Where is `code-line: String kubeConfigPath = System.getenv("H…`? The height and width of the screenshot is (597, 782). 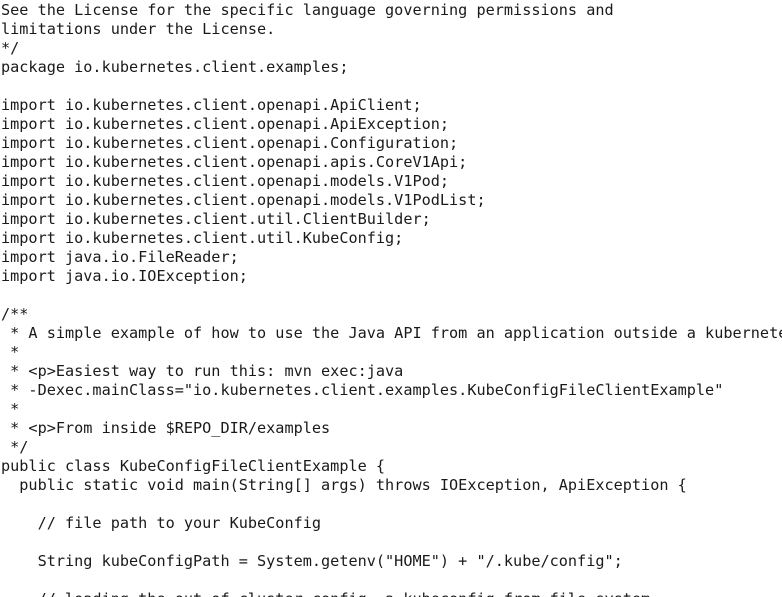 code-line: String kubeConfigPath = System.getenv("H… is located at coordinates (312, 561).